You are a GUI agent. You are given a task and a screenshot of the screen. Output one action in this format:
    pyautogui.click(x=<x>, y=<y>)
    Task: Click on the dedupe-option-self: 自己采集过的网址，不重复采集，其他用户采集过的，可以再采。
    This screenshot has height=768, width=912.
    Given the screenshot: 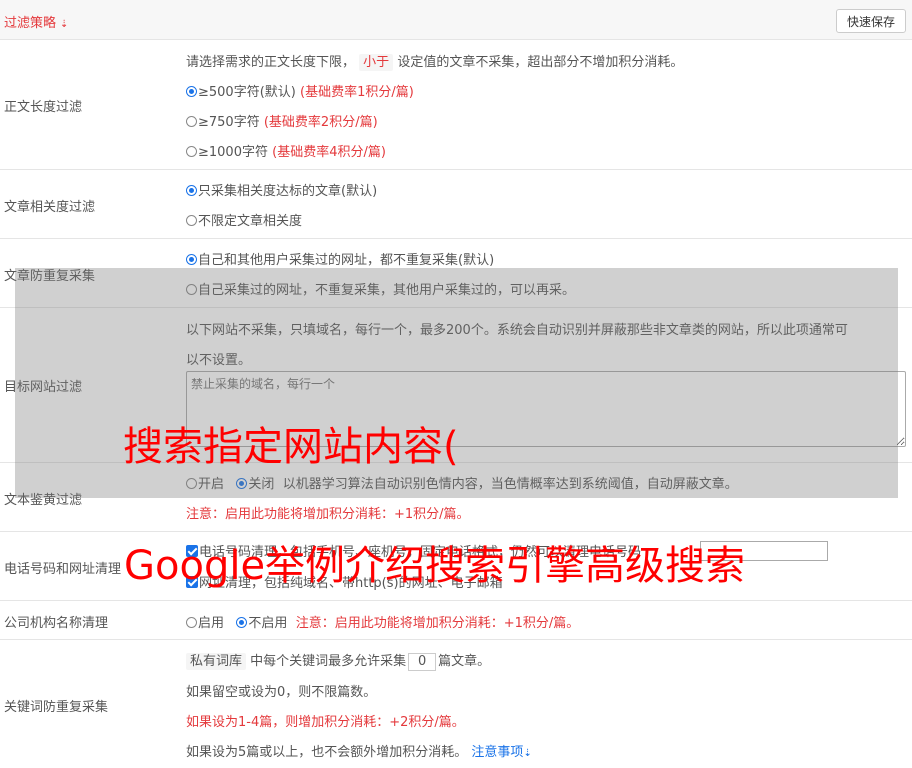 What is the action you would take?
    pyautogui.click(x=380, y=288)
    